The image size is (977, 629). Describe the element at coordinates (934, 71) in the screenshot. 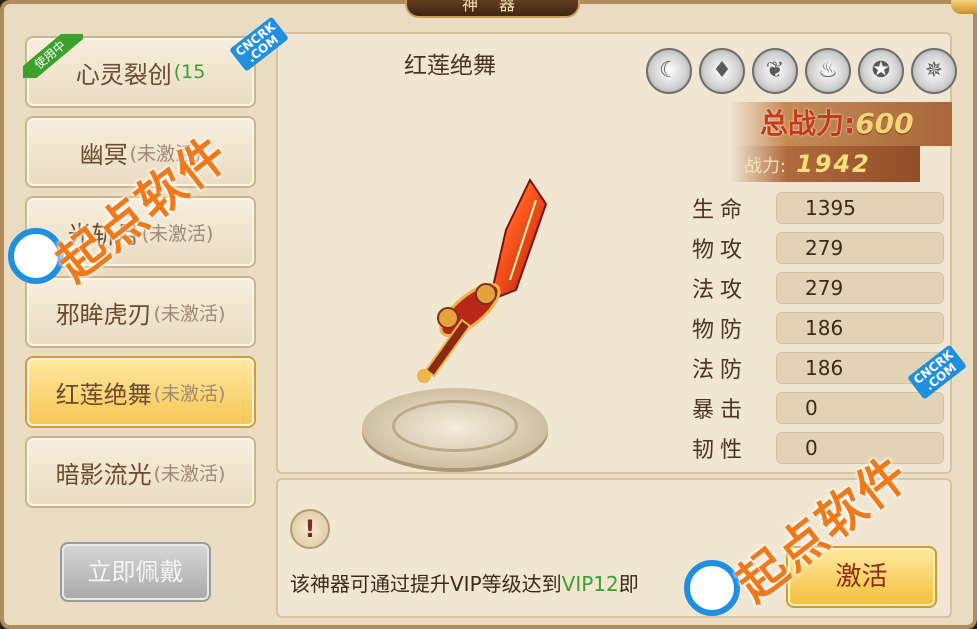

I see `demon-icon: ✵` at that location.